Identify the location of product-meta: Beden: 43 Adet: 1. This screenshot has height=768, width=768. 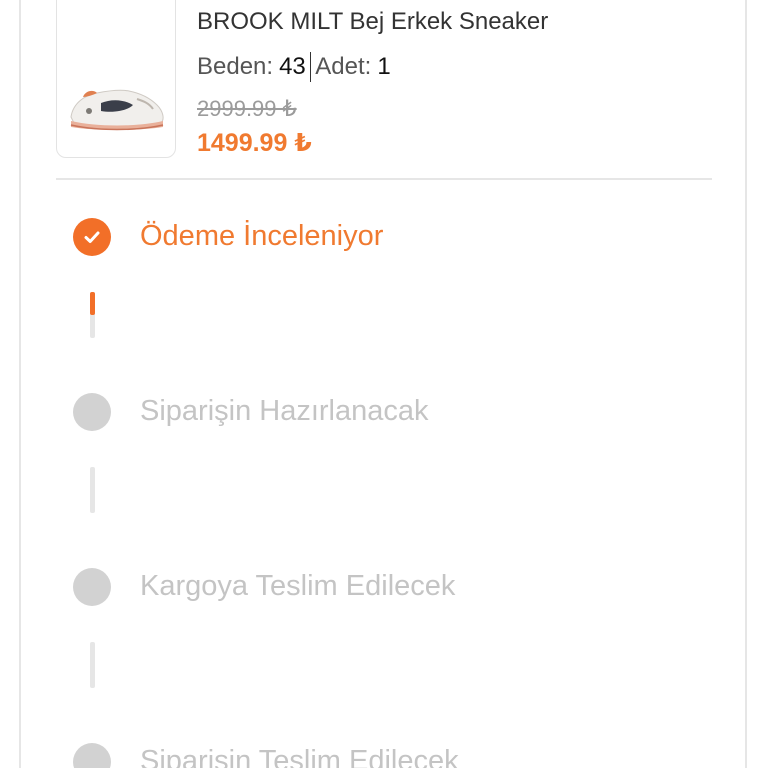
(294, 67).